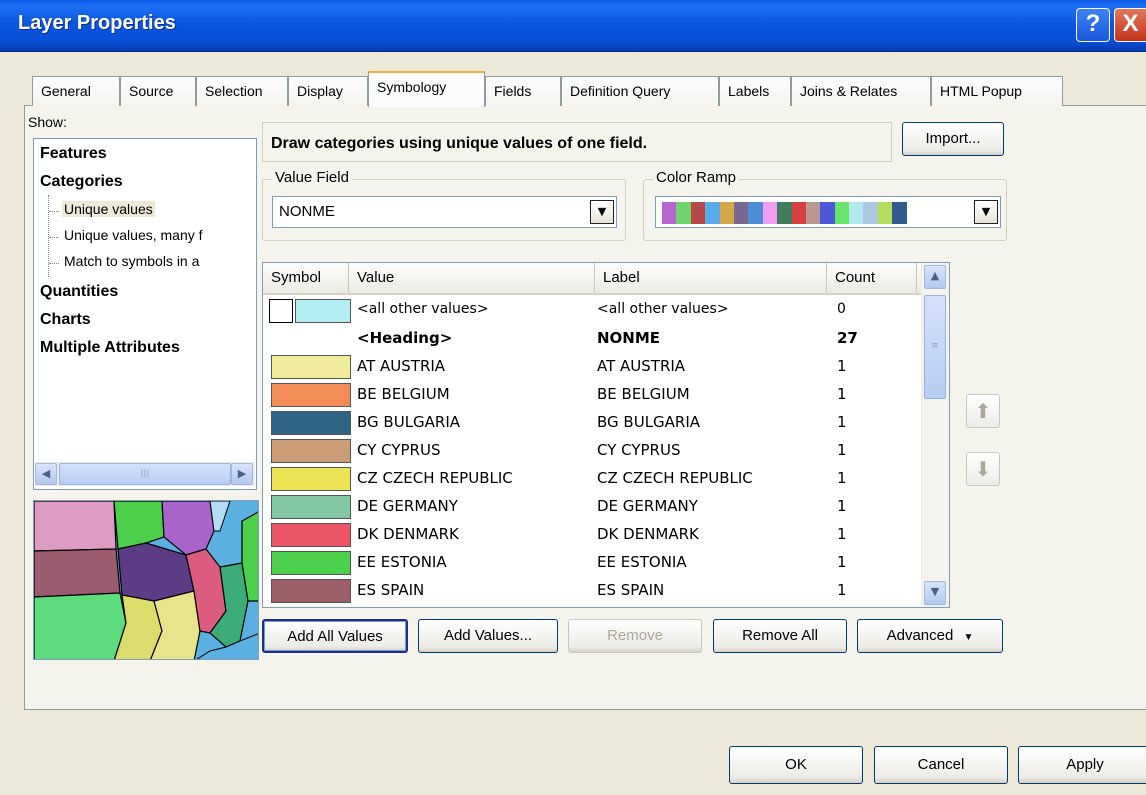 The image size is (1146, 795). What do you see at coordinates (591, 590) in the screenshot?
I see `table-row: ES SPAIN ES SPAIN 1` at bounding box center [591, 590].